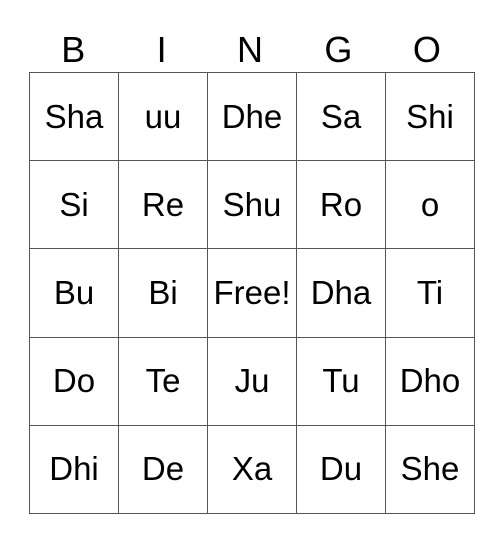  I want to click on bingo-row: Do Te Ju Tu Dho, so click(252, 381).